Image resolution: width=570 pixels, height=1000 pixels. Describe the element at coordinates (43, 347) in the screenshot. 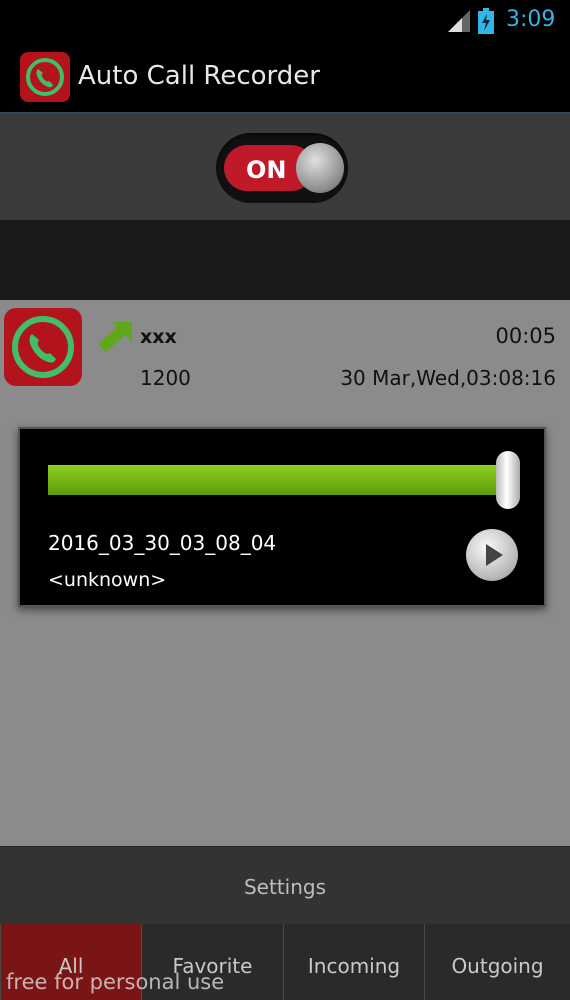

I see `recording-icon` at that location.